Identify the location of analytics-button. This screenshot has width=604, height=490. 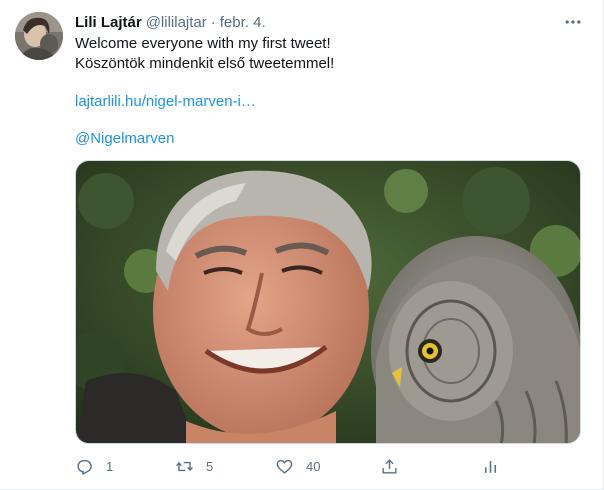
(490, 466).